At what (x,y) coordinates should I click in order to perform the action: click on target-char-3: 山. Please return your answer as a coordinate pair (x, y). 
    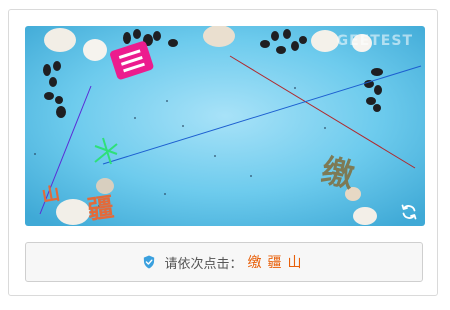
    Looking at the image, I should click on (294, 263).